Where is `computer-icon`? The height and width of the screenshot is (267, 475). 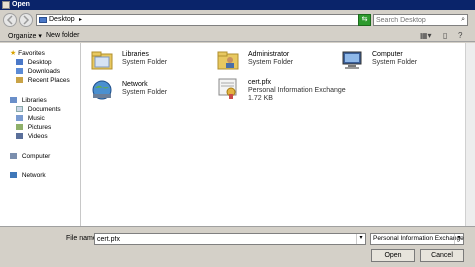 computer-icon is located at coordinates (13, 156).